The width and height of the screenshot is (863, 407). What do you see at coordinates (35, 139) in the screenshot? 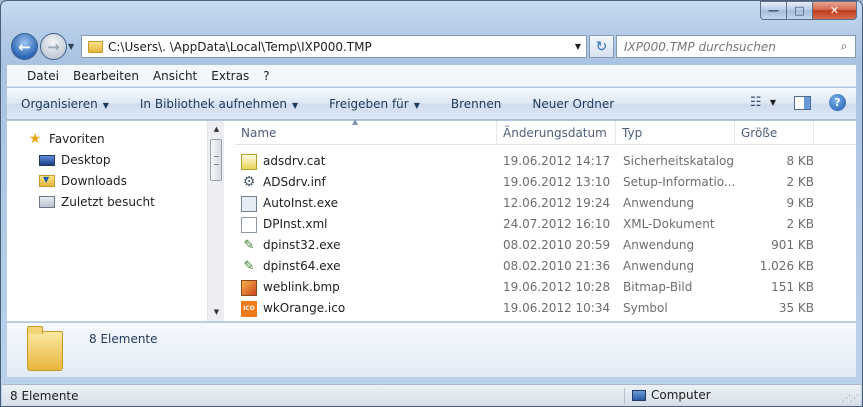
I see `star-icon: ★` at bounding box center [35, 139].